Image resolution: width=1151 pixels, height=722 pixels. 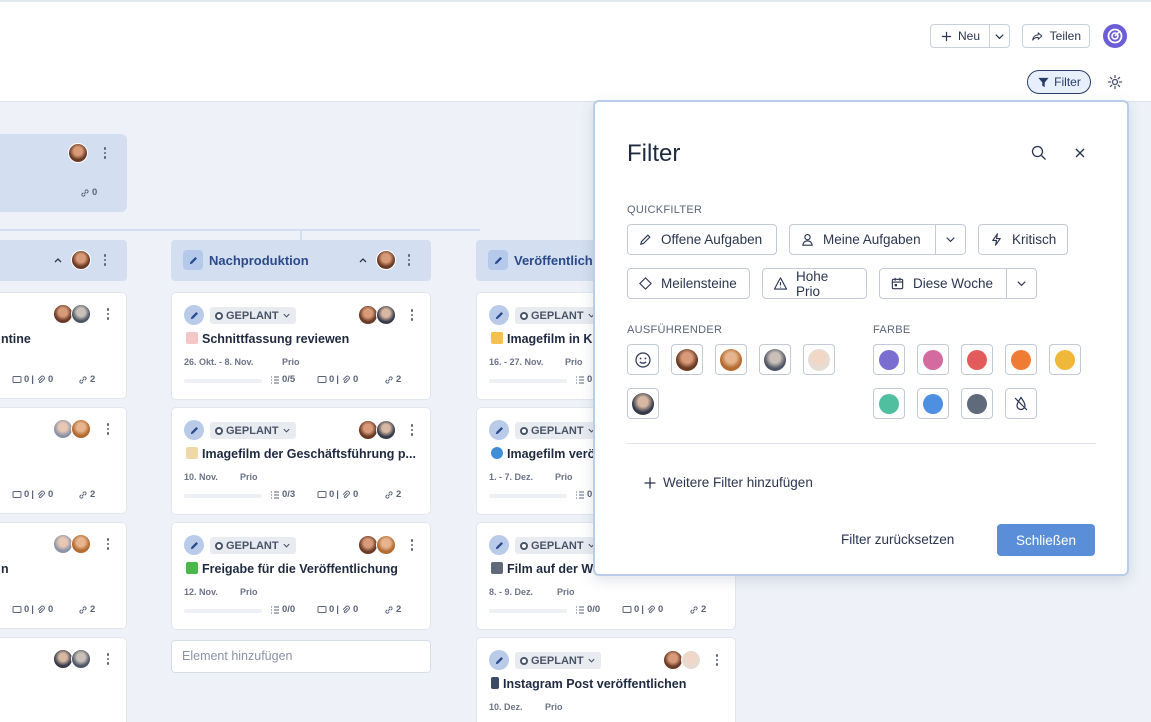 What do you see at coordinates (506, 707) in the screenshot?
I see `task-date: 10. Dez.` at bounding box center [506, 707].